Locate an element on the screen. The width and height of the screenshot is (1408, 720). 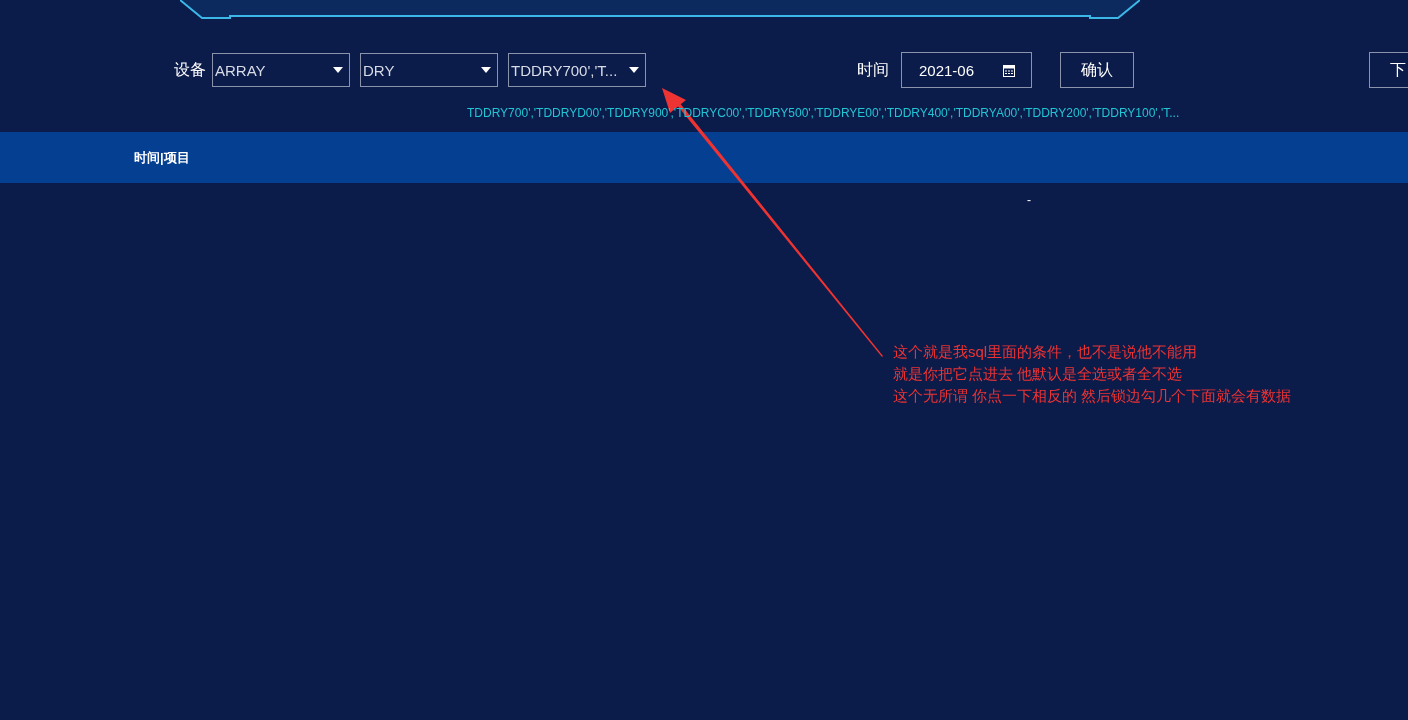
confirm-button: 确认 is located at coordinates (1097, 70).